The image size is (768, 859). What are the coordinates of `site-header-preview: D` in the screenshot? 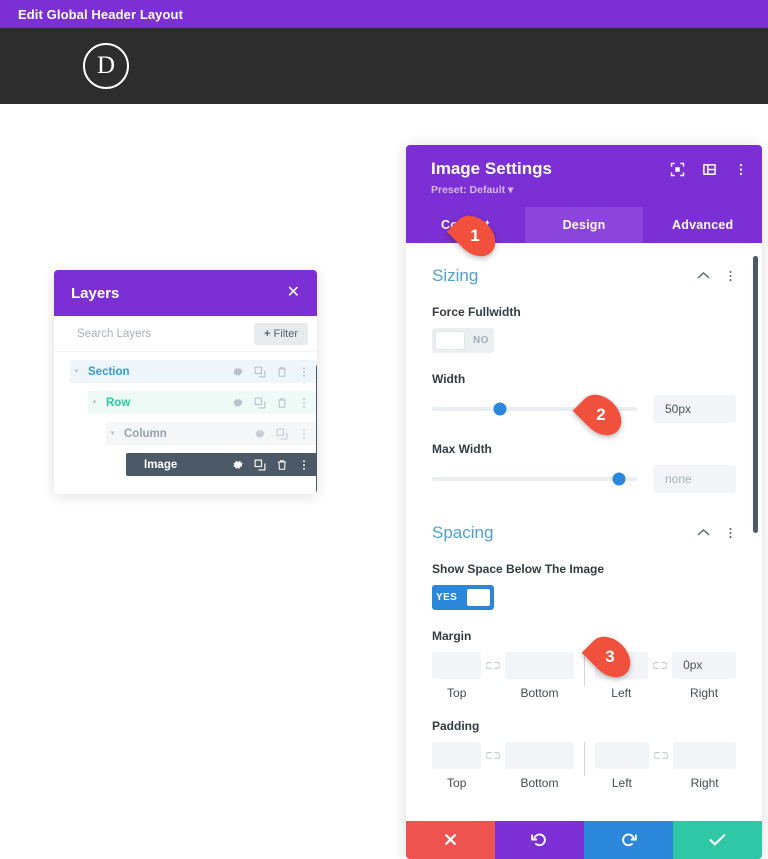 It's located at (384, 66).